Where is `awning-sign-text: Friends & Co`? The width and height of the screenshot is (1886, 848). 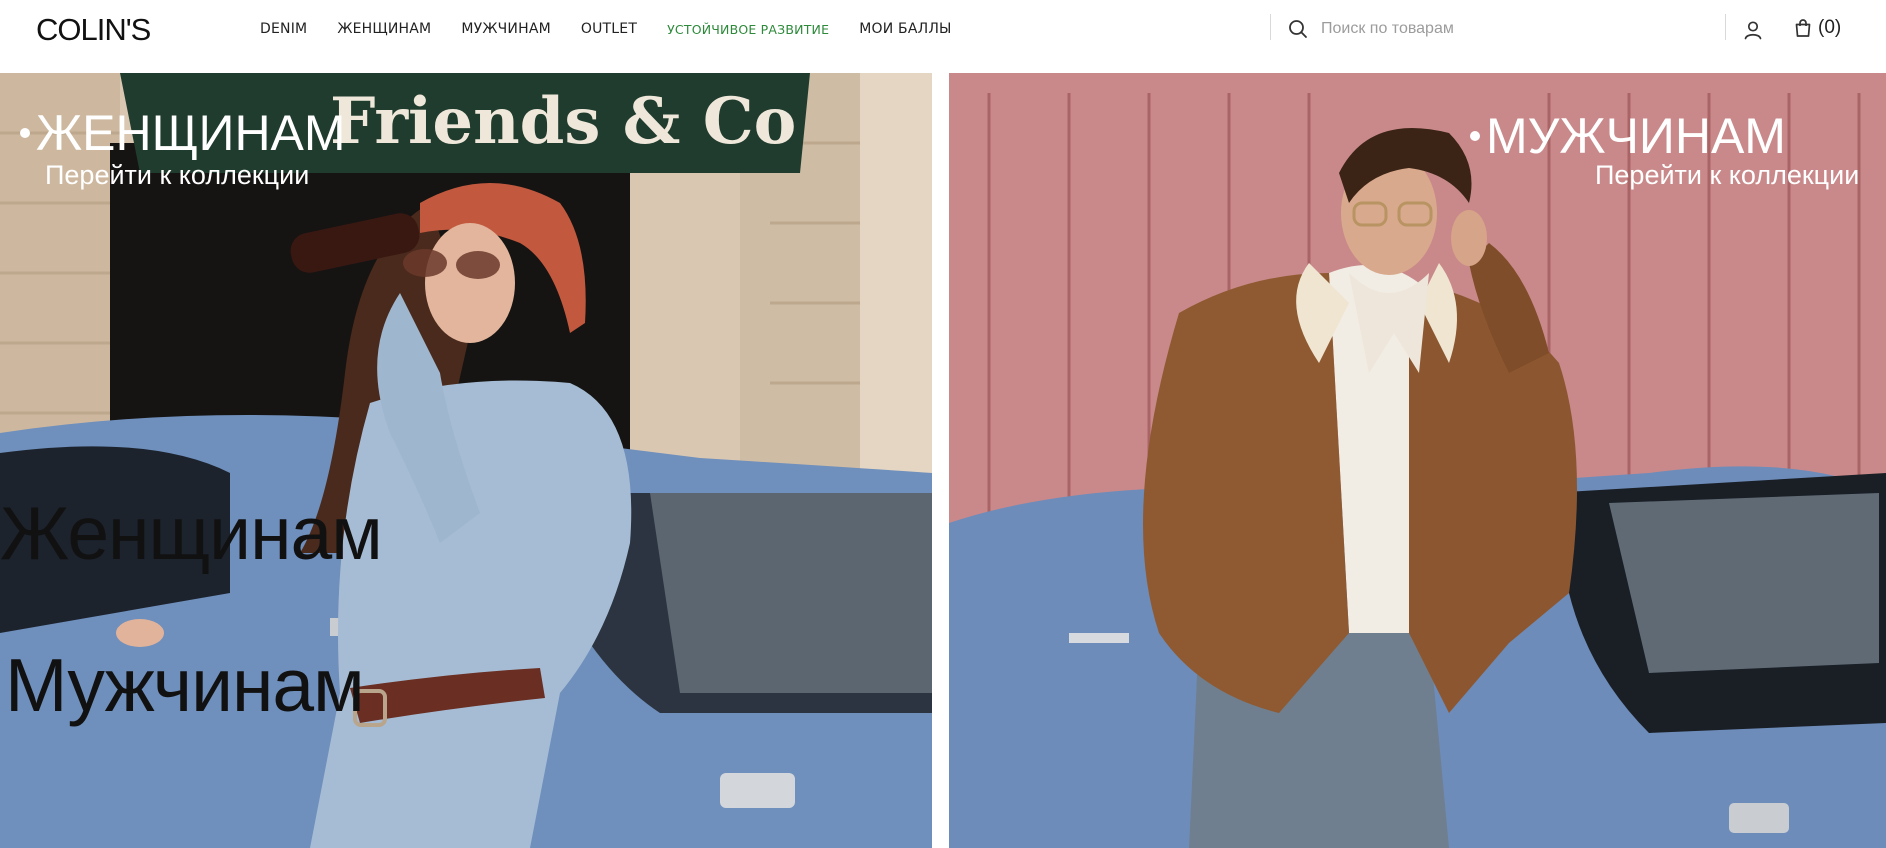 awning-sign-text: Friends & Co is located at coordinates (563, 121).